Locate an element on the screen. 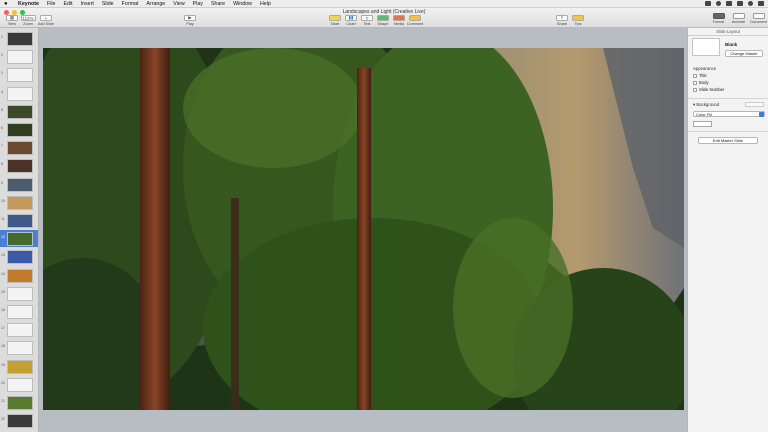 This screenshot has height=432, width=768. menu-slide: Slide is located at coordinates (108, 4).